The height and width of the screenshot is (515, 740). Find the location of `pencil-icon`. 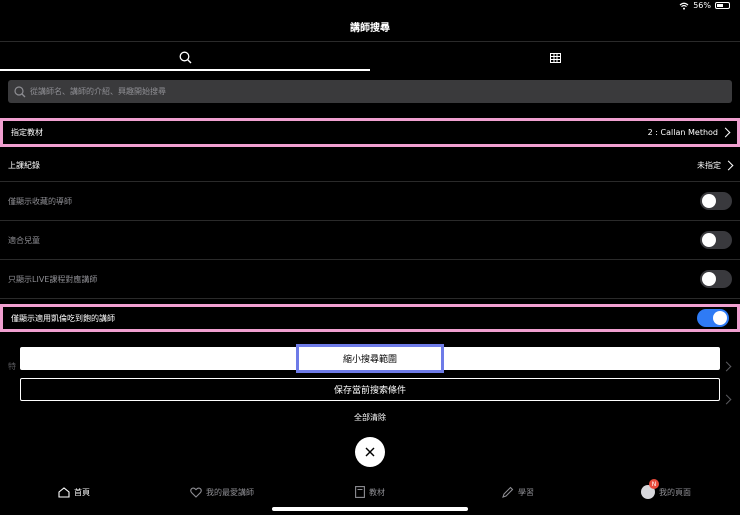

pencil-icon is located at coordinates (508, 492).